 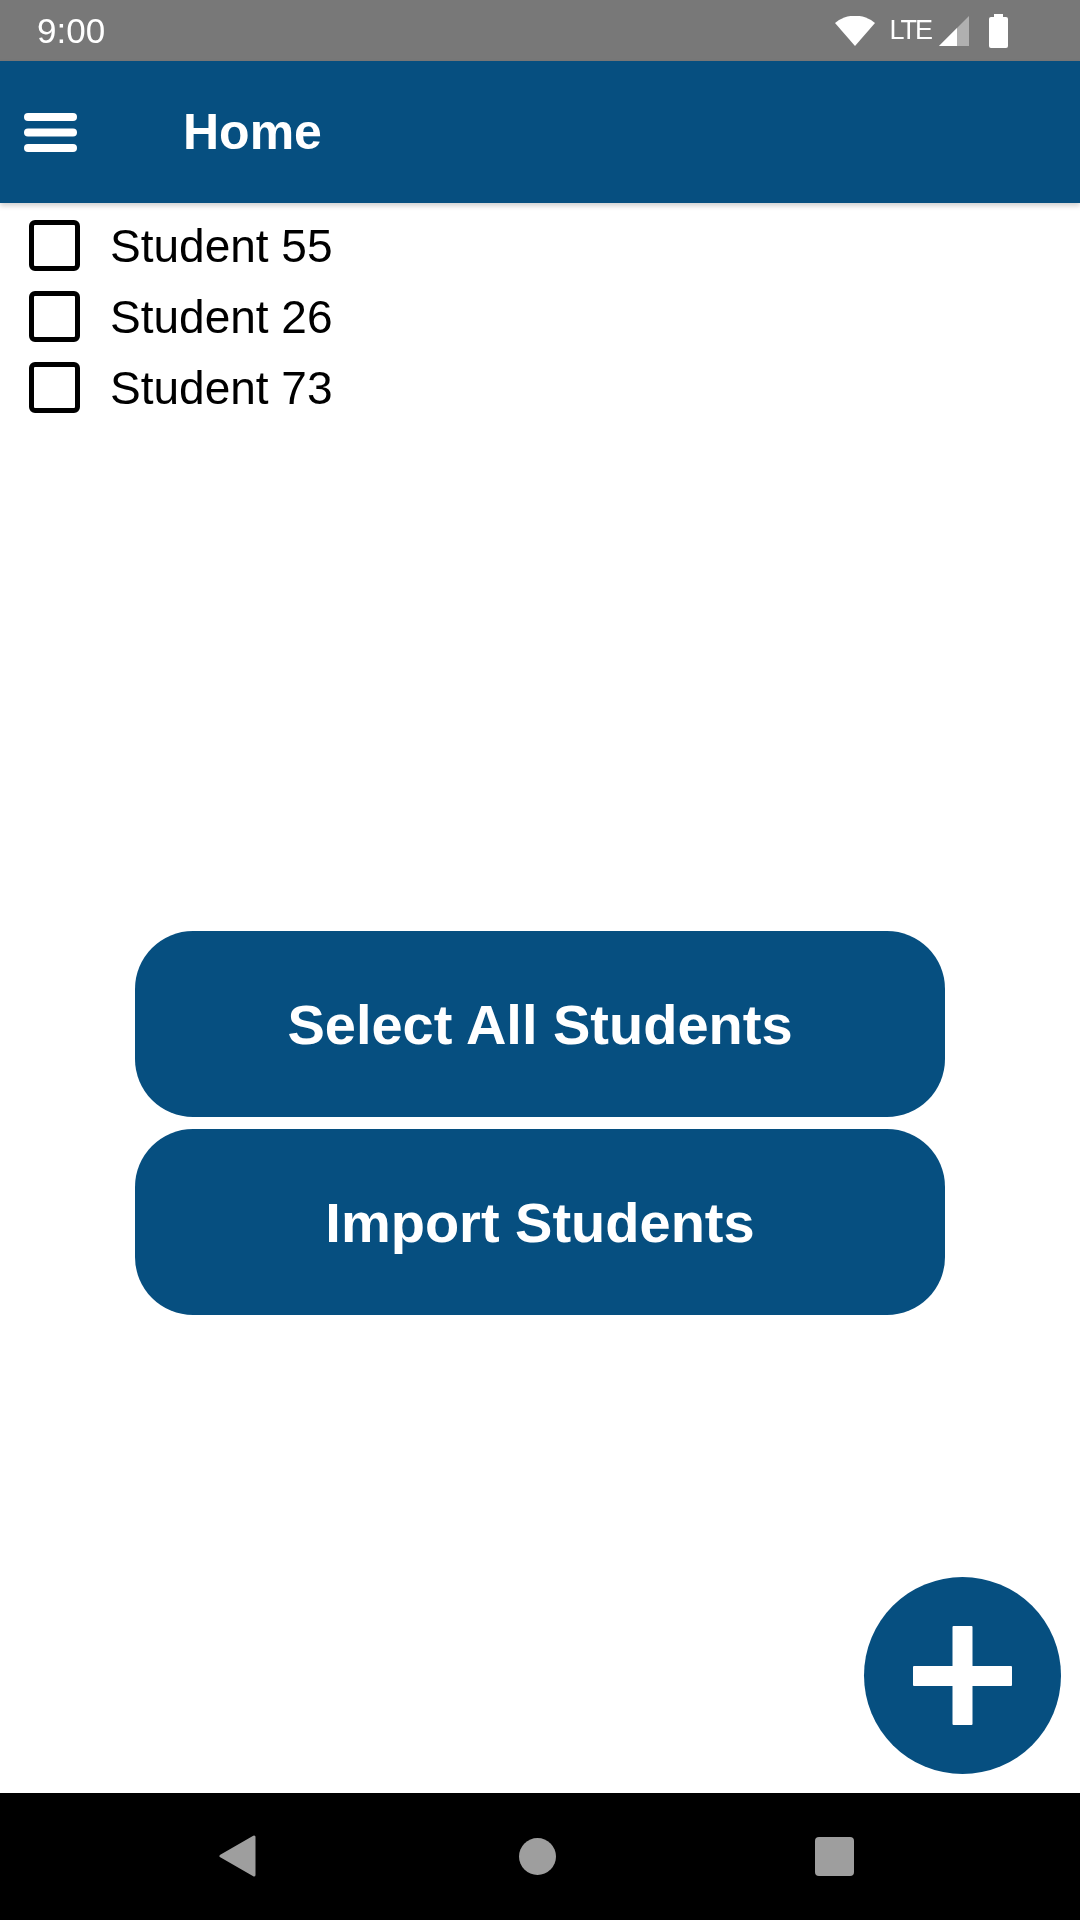 I want to click on wifi-icon, so click(x=855, y=30).